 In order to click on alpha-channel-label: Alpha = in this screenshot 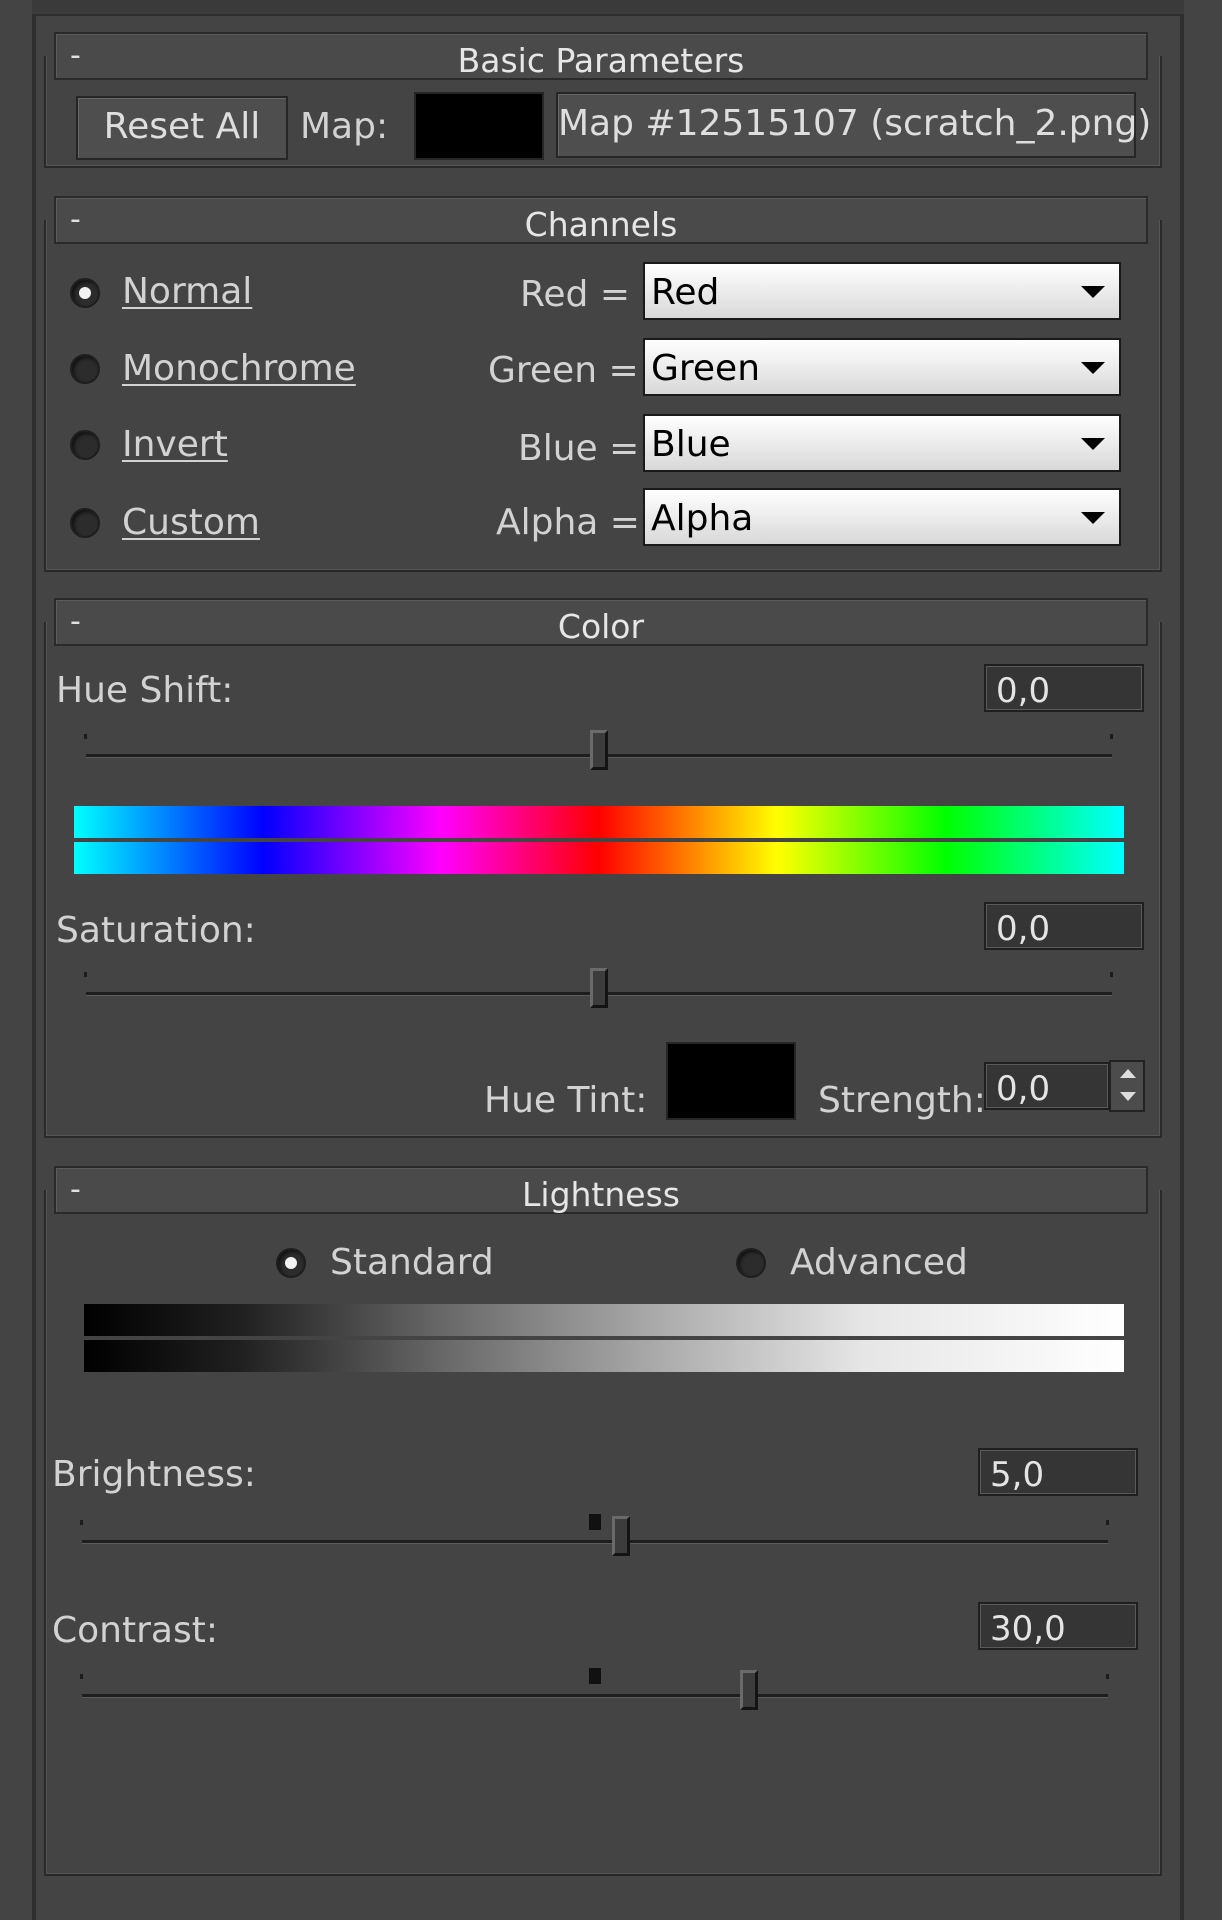, I will do `click(568, 522)`.